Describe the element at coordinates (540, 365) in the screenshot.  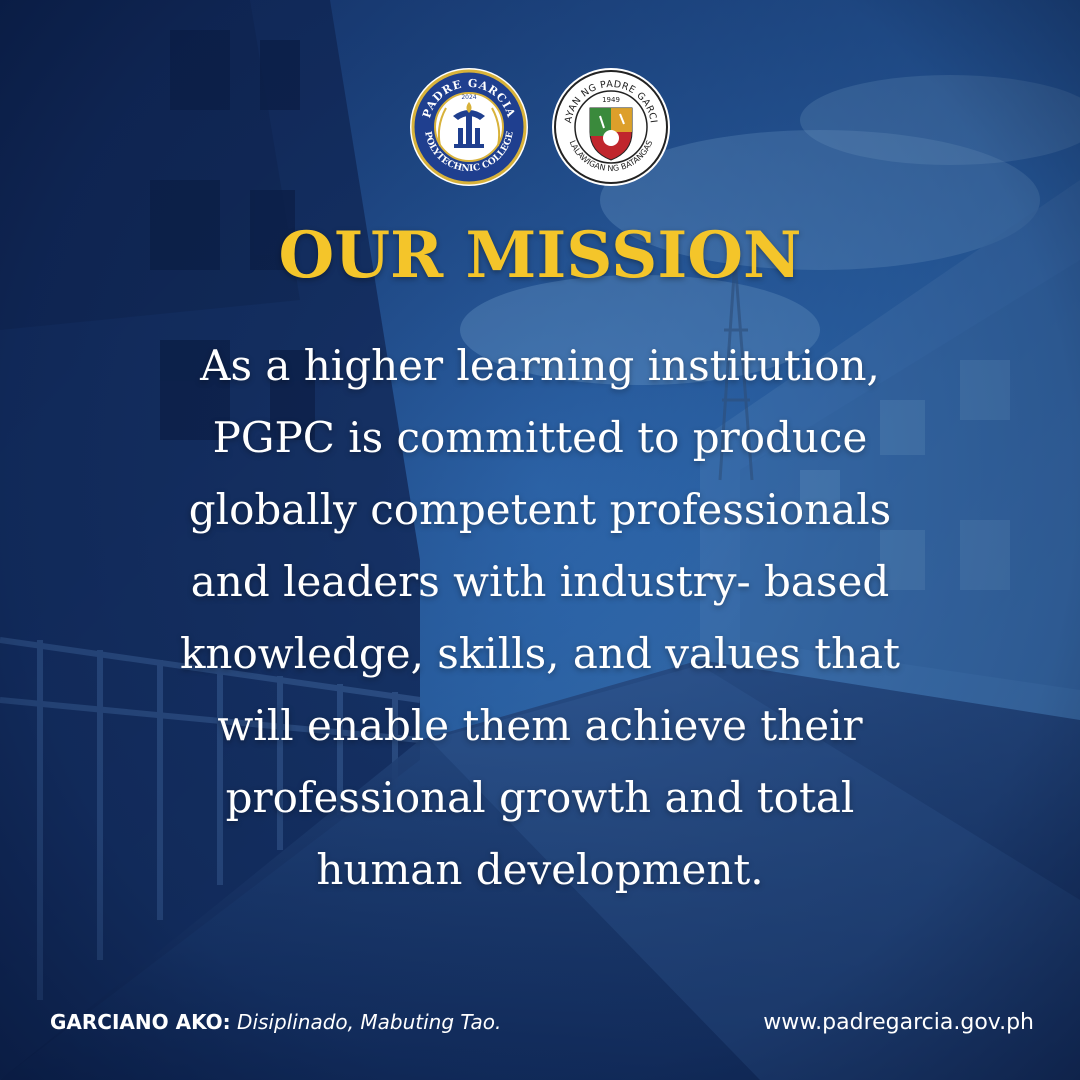
I see `mission-line: As a higher learning institution,` at that location.